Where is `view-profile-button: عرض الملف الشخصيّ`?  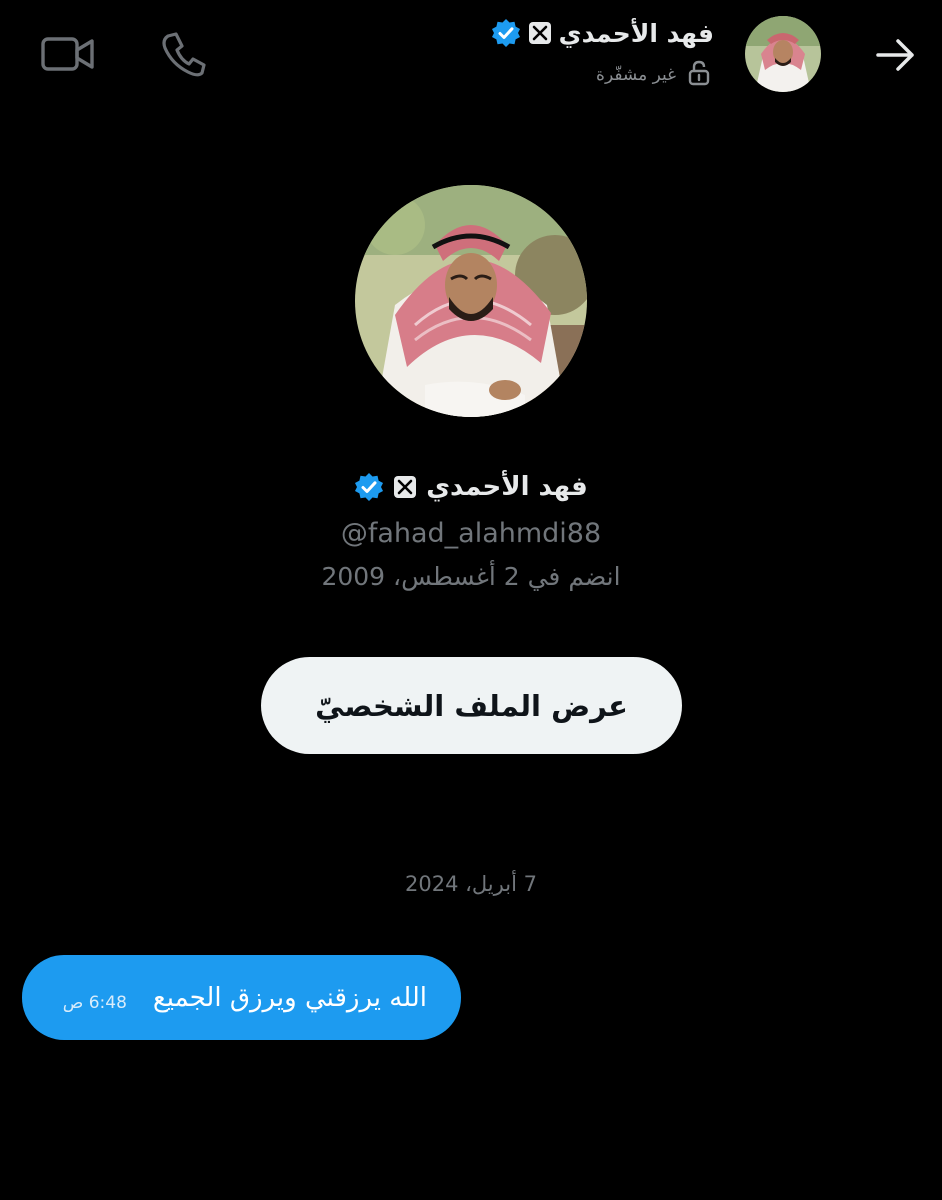
view-profile-button: عرض الملف الشخصيّ is located at coordinates (471, 705).